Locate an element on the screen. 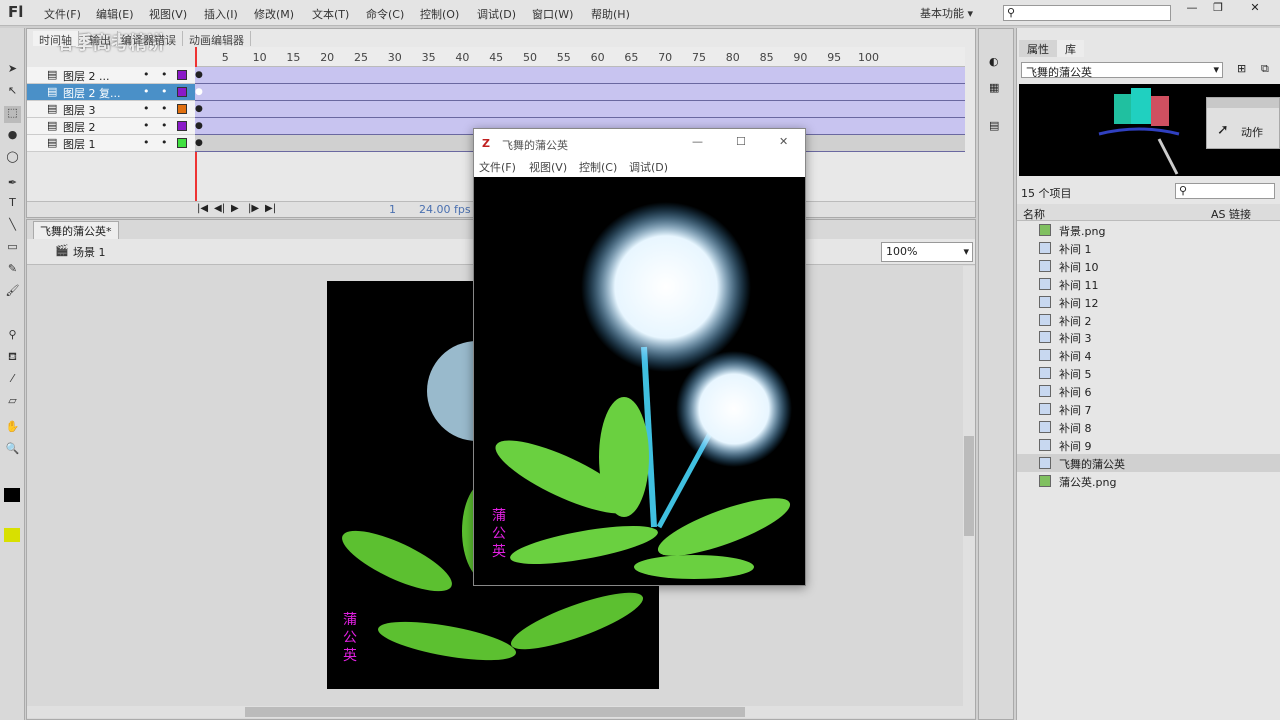 The width and height of the screenshot is (1280, 720). tab-properties: 属性 is located at coordinates (1038, 48).